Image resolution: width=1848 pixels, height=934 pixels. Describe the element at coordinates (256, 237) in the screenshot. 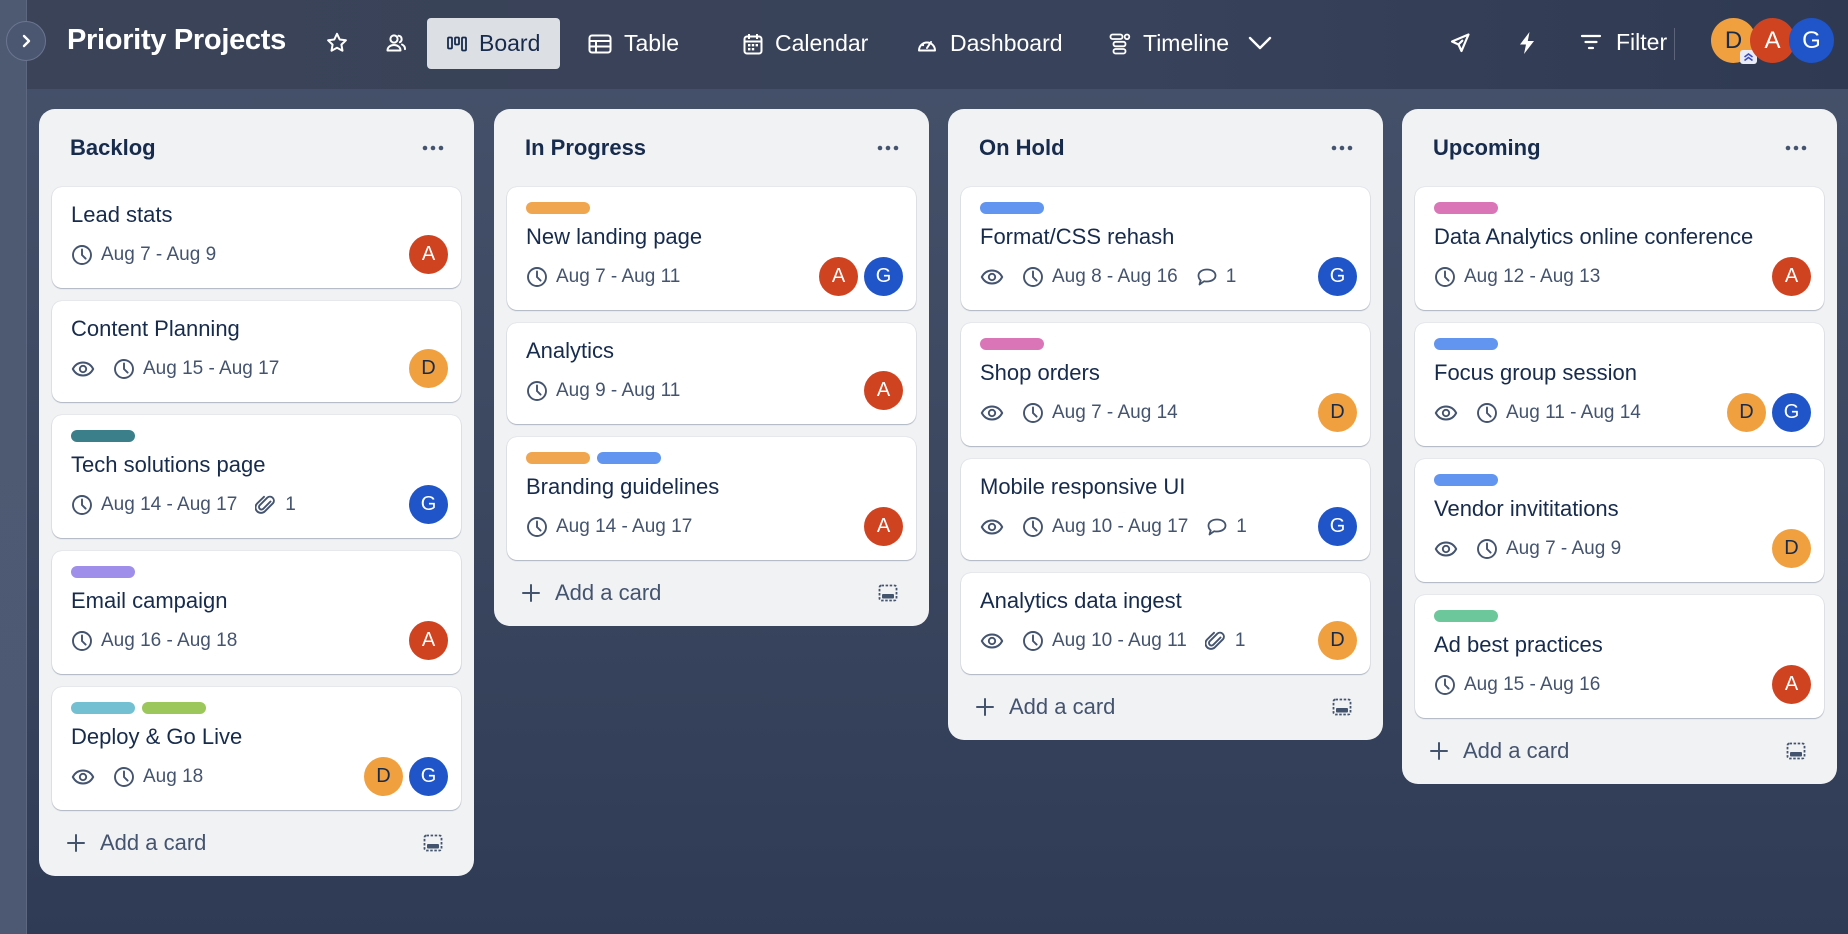

I see `card: Lead stats Aug 7 - Aug 9 A` at that location.